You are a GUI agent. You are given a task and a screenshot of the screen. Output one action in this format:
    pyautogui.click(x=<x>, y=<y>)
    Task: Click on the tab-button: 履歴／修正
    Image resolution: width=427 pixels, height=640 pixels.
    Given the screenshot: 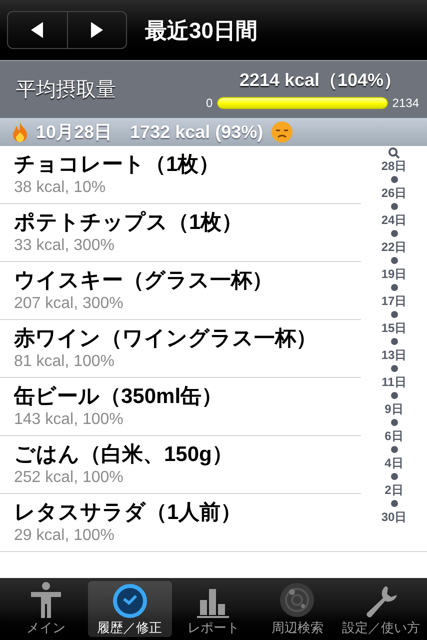 What is the action you would take?
    pyautogui.click(x=130, y=609)
    